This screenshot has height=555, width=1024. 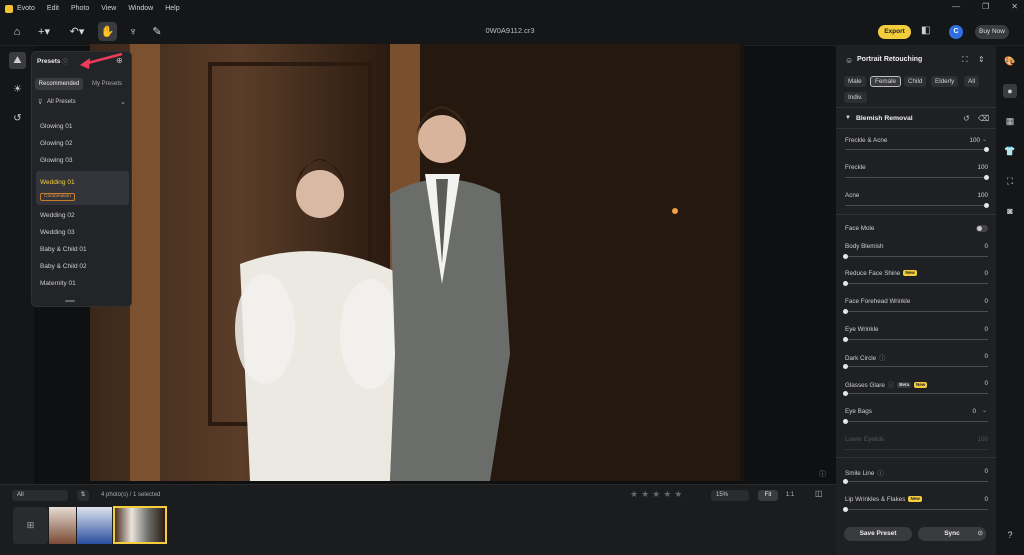 I want to click on rating-stars: ★★★★★, so click(x=657, y=494).